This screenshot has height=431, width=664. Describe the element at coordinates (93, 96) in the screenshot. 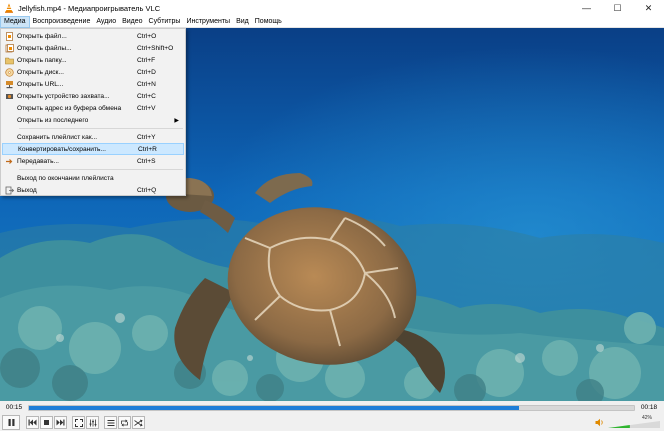

I see `menu-open-capture: Открыть устройство захвата... Ctrl+C` at that location.